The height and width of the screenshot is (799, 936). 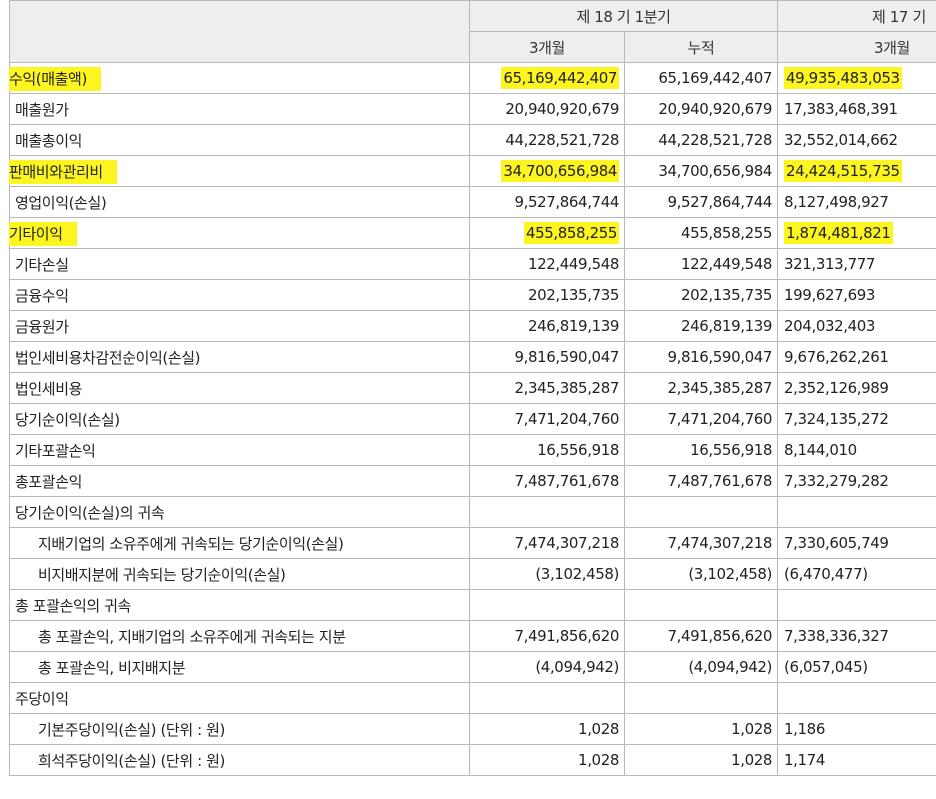 What do you see at coordinates (730, 574) in the screenshot?
I see `cell-cumulative-value: (3,102,458)` at bounding box center [730, 574].